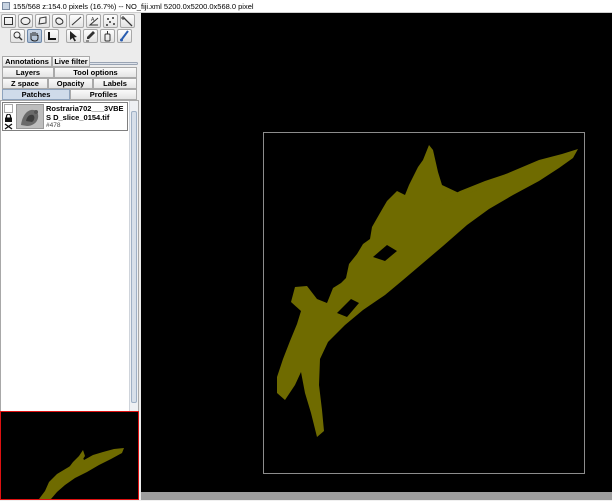 Image resolution: width=612 pixels, height=501 pixels. Describe the element at coordinates (115, 83) in the screenshot. I see `tab-labels: Labels` at that location.